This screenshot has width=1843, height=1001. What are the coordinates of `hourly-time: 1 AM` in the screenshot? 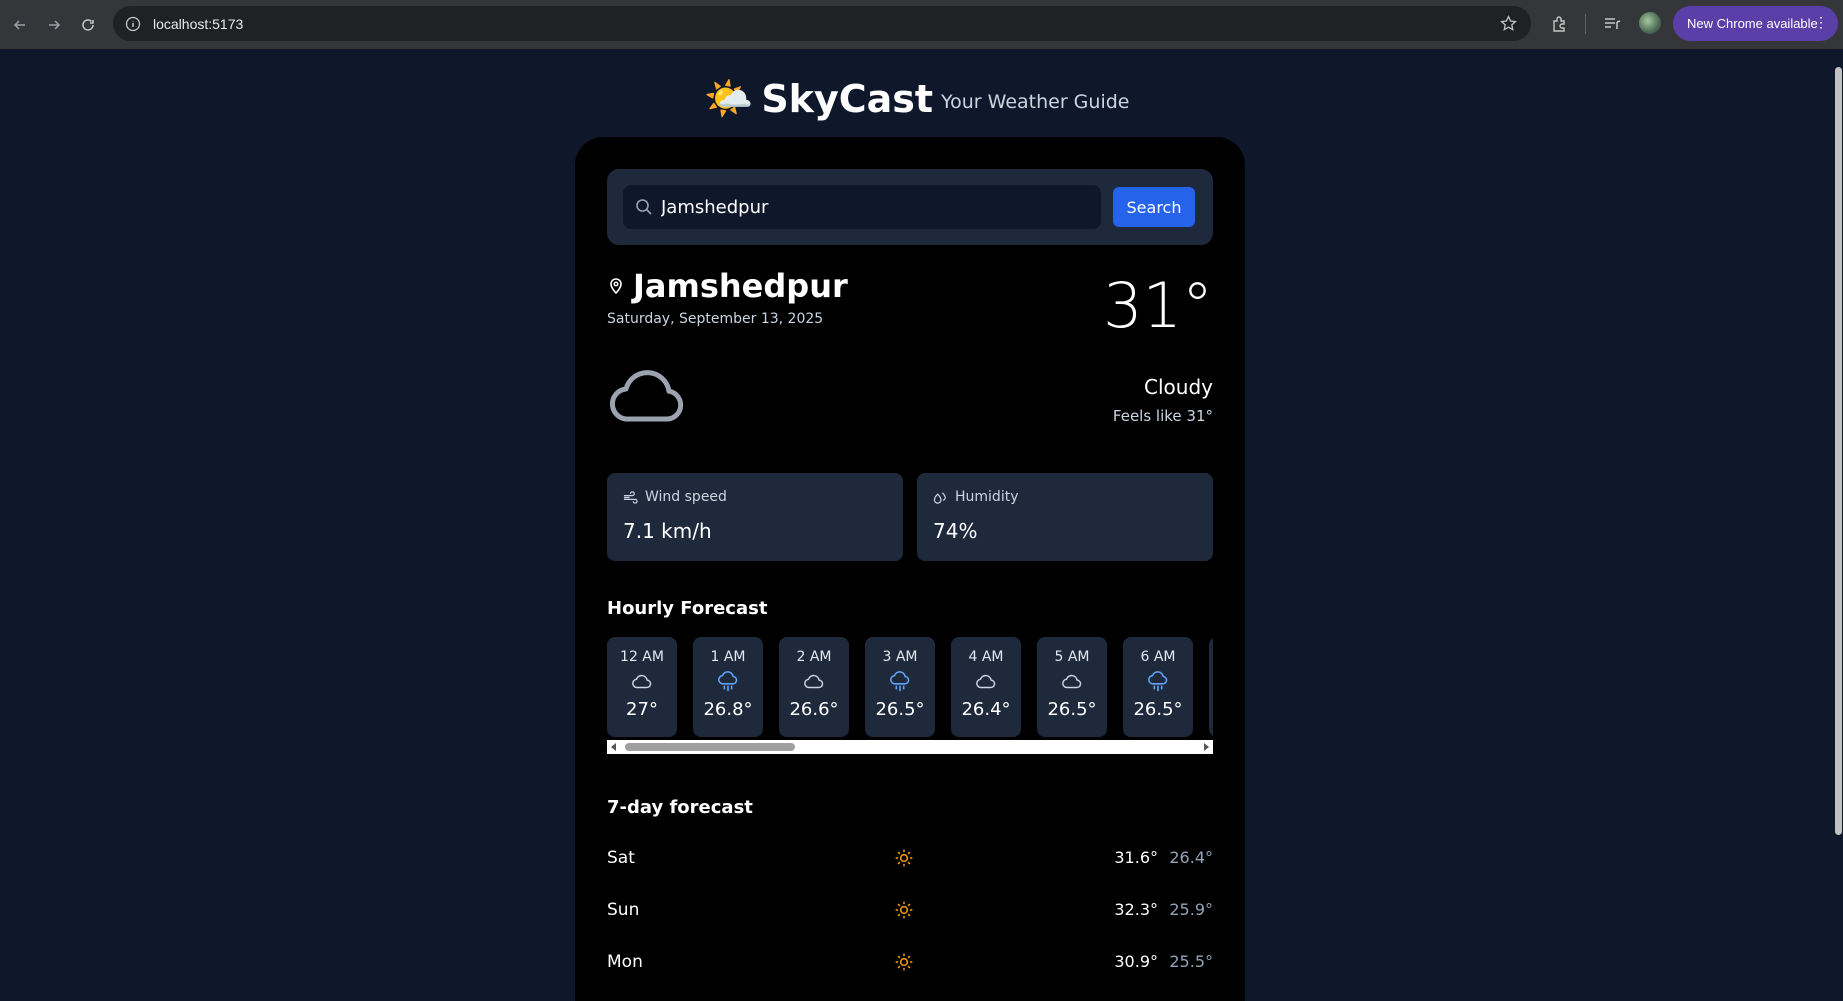 It's located at (728, 657).